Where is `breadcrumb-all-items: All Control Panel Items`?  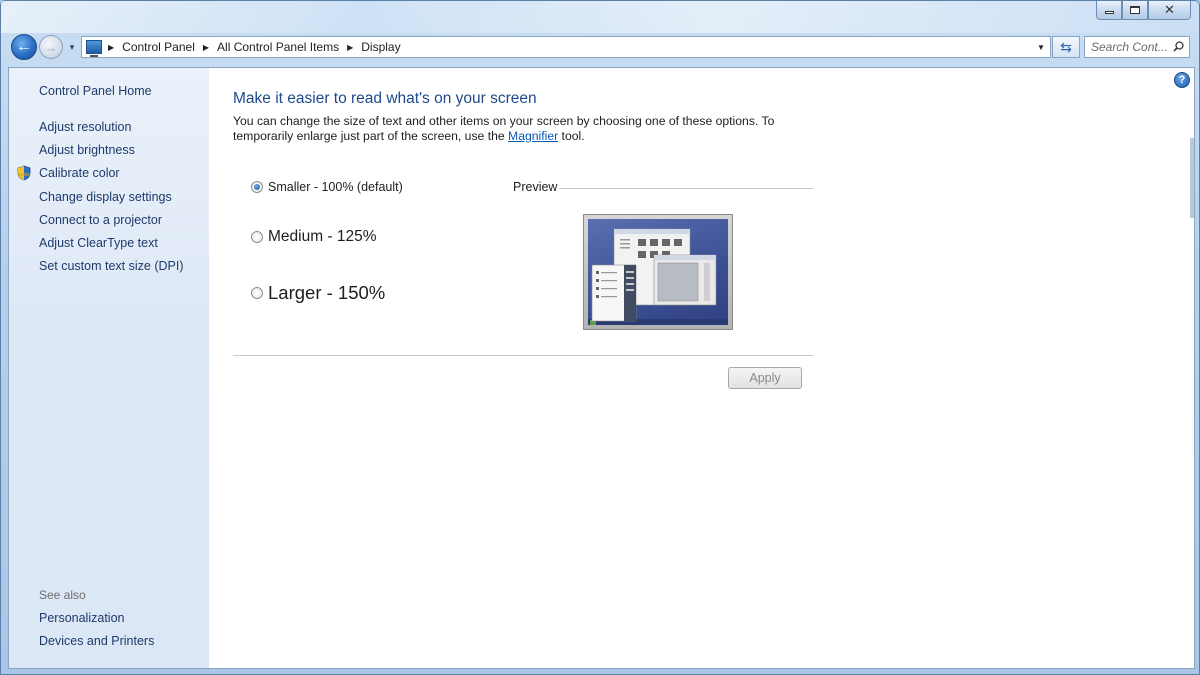 breadcrumb-all-items: All Control Panel Items is located at coordinates (278, 47).